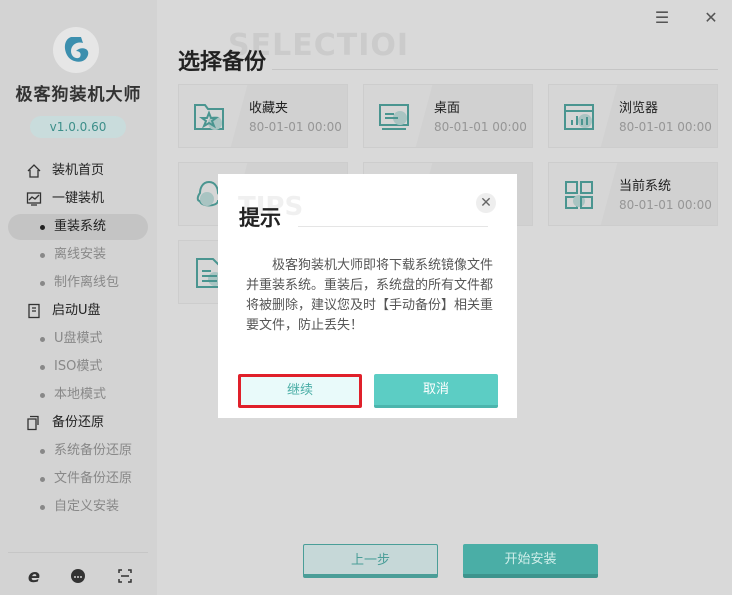  I want to click on previous-step-button: 上一步, so click(370, 561).